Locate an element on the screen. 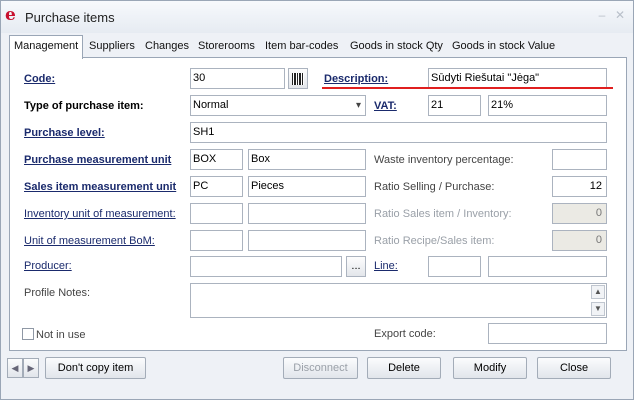 This screenshot has height=400, width=634. not-in-use-label: Not in use is located at coordinates (61, 335).